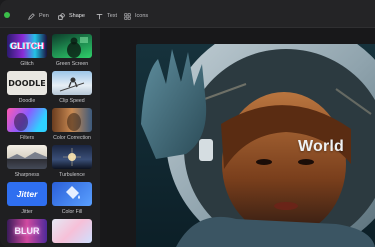 The height and width of the screenshot is (247, 375). What do you see at coordinates (31, 16) in the screenshot?
I see `pen-icon` at bounding box center [31, 16].